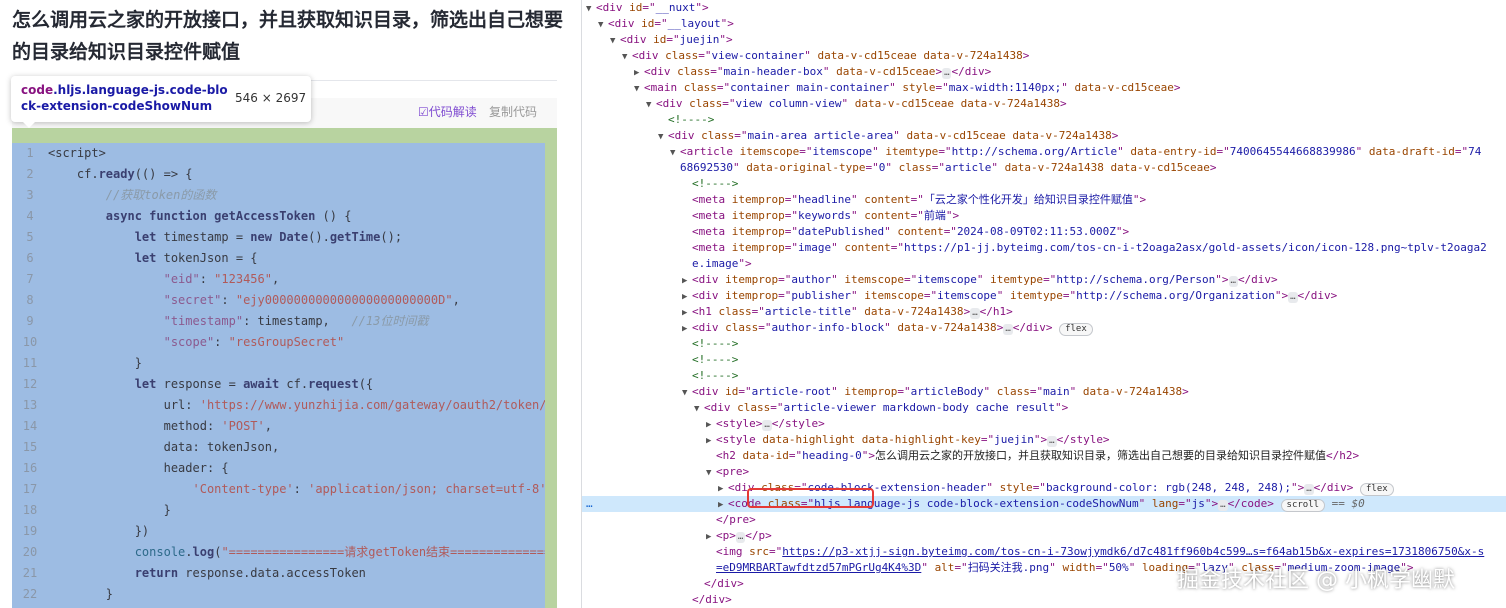 The image size is (1506, 608). I want to click on dom-node: ▼ <div id="__nuxt">, so click(1044, 8).